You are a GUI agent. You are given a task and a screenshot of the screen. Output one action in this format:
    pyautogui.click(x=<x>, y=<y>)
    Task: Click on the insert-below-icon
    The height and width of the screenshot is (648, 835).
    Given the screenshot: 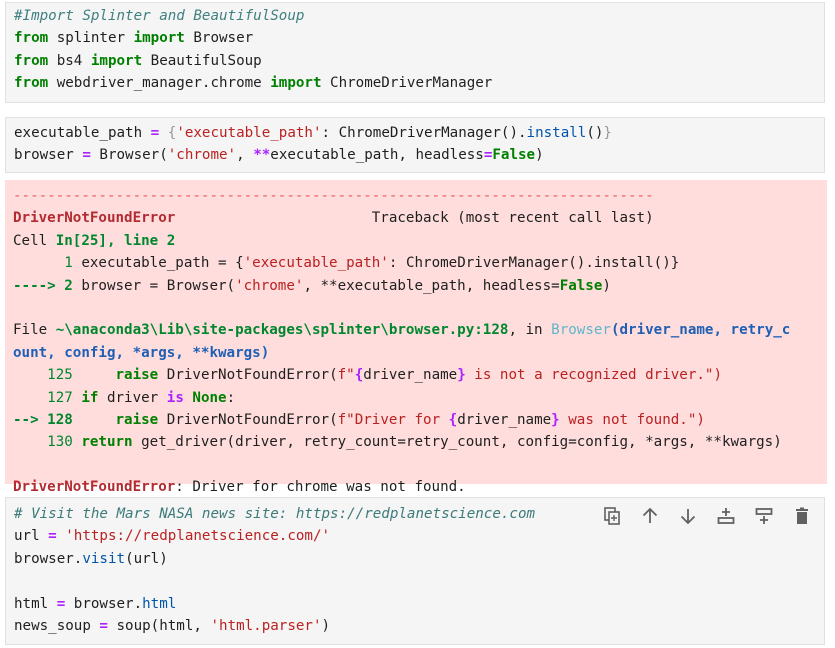 What is the action you would take?
    pyautogui.click(x=764, y=516)
    